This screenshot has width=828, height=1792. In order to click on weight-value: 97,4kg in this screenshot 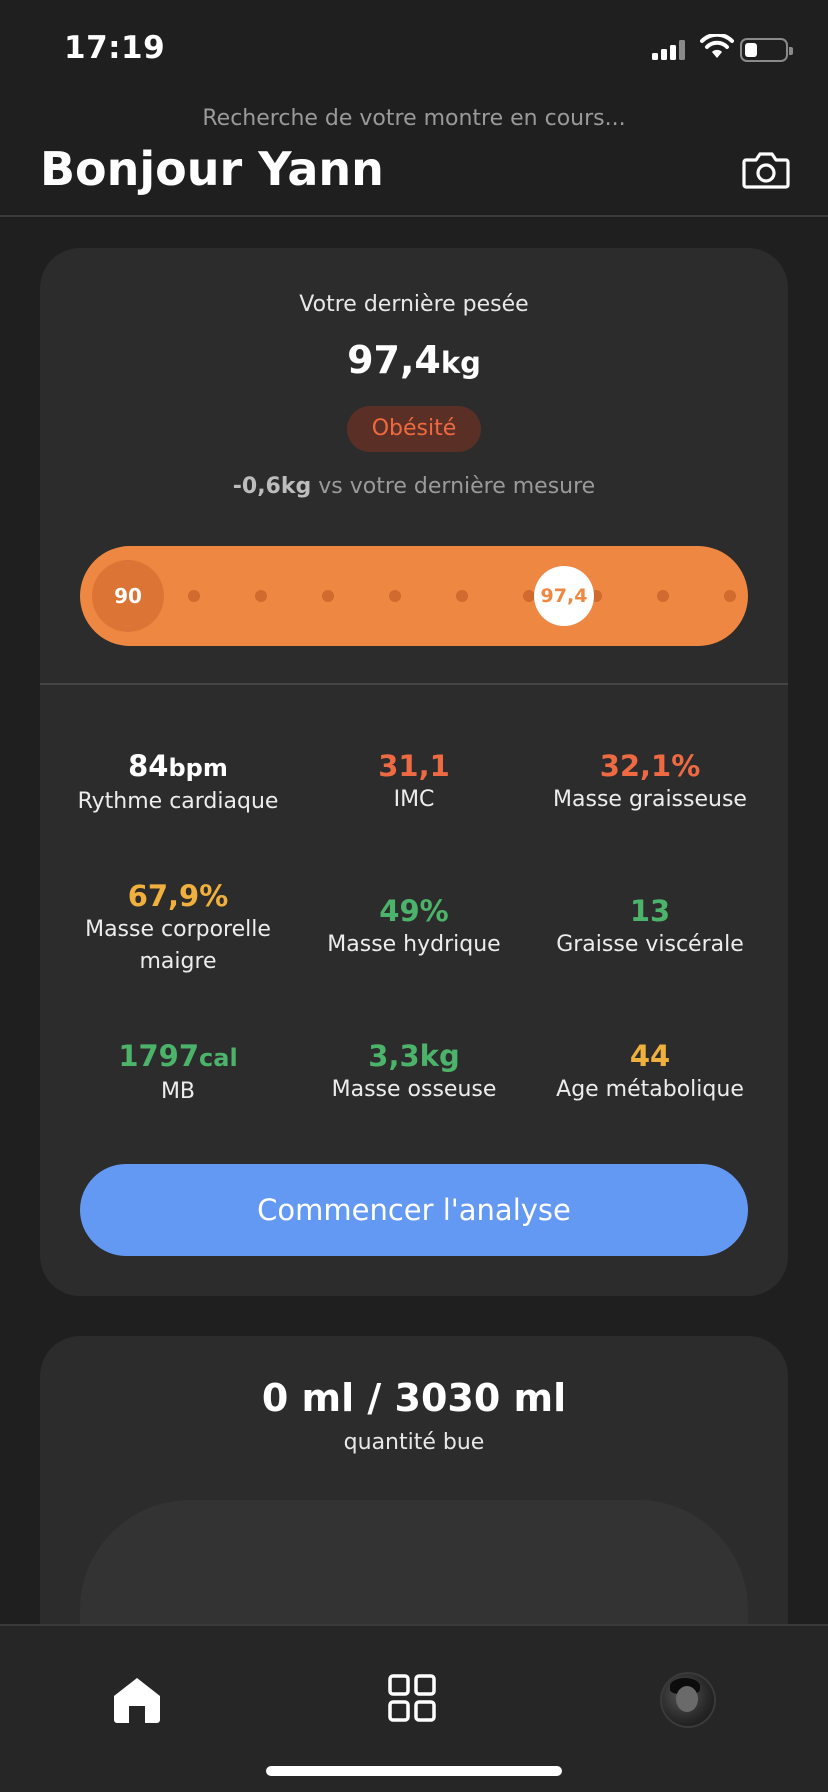, I will do `click(414, 360)`.